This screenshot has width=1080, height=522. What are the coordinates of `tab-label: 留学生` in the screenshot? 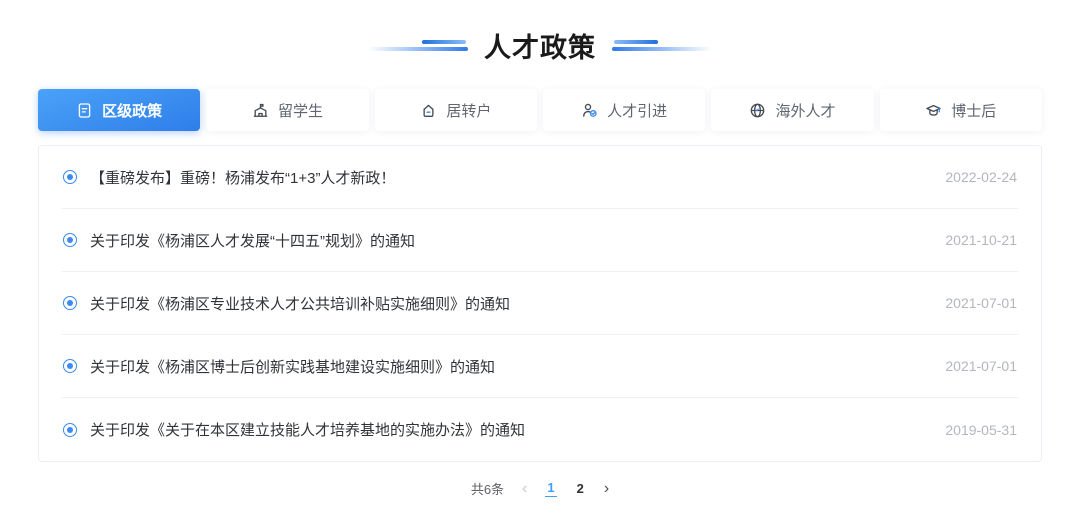 It's located at (300, 111).